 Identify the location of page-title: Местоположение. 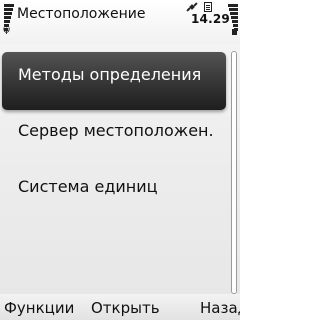
(81, 14).